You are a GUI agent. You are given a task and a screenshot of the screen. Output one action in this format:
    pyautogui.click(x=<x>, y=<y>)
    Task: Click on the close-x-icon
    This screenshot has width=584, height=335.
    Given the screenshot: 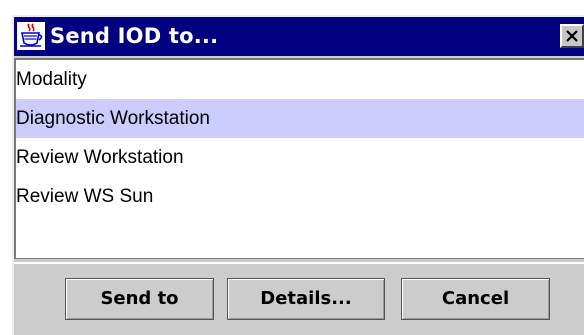 What is the action you would take?
    pyautogui.click(x=572, y=36)
    